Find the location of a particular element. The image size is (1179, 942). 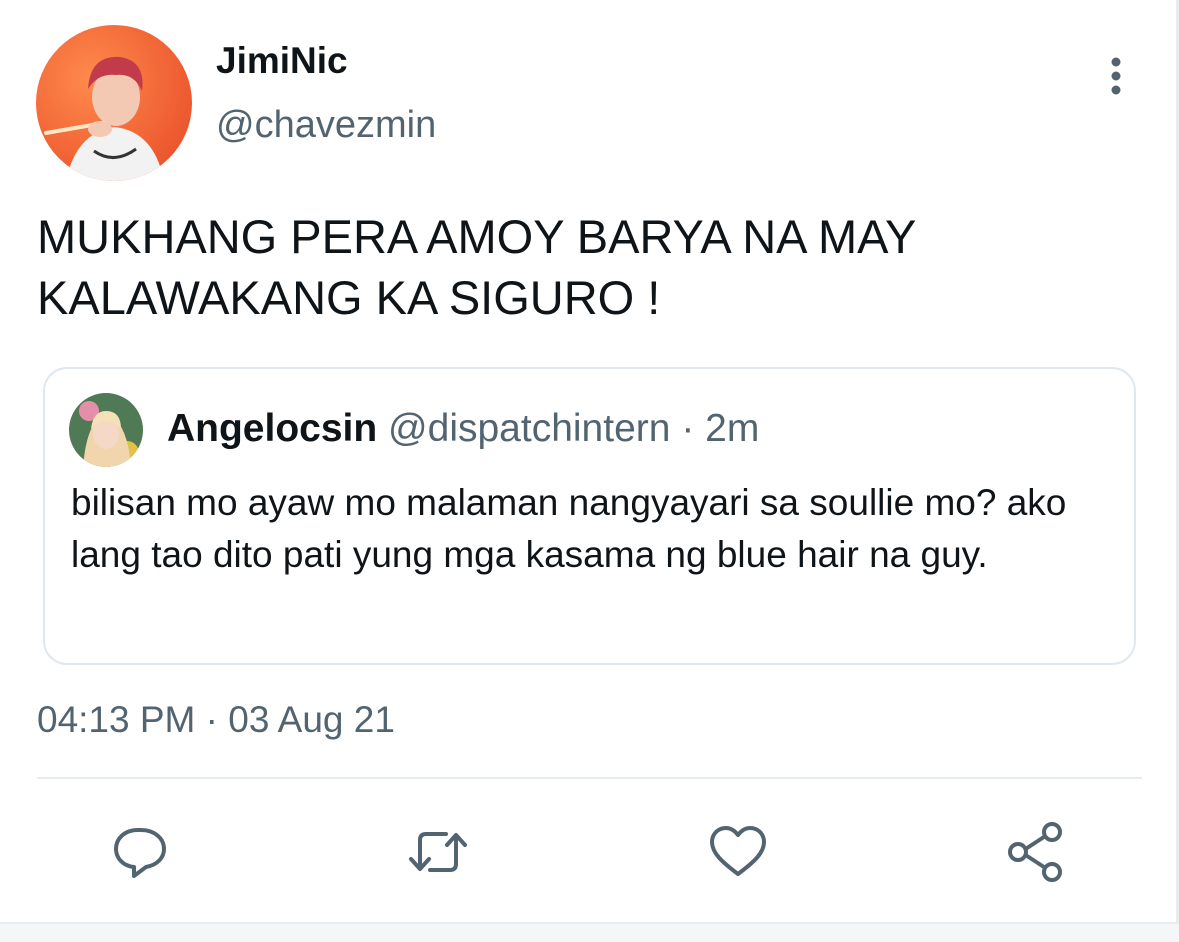

more-options-icon is located at coordinates (1116, 75).